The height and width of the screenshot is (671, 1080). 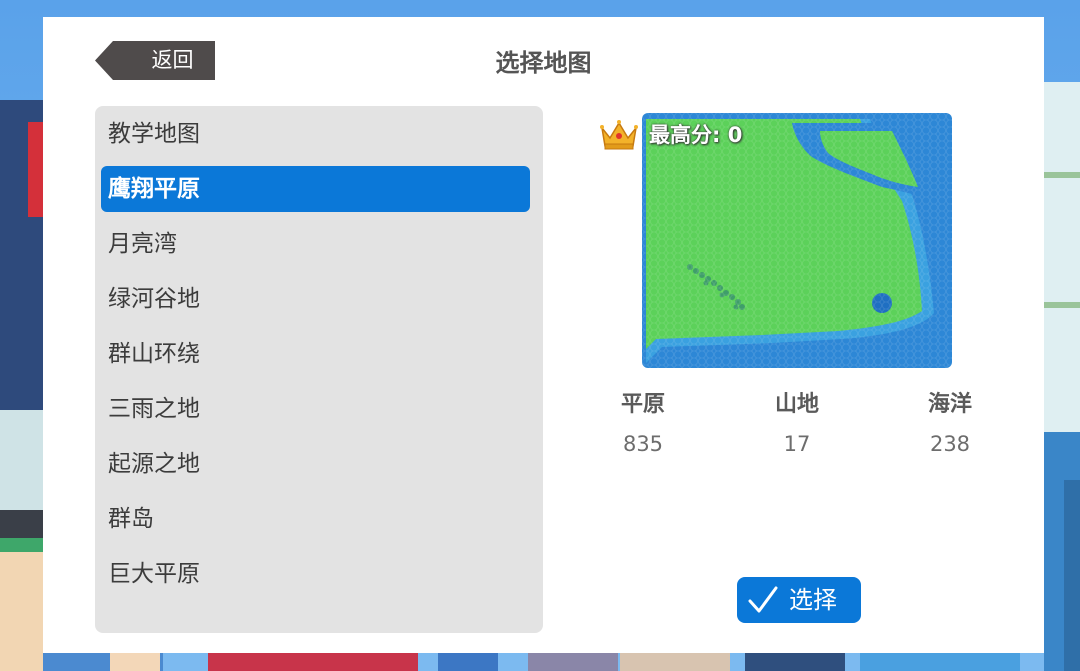 What do you see at coordinates (813, 600) in the screenshot?
I see `select-label: 选择` at bounding box center [813, 600].